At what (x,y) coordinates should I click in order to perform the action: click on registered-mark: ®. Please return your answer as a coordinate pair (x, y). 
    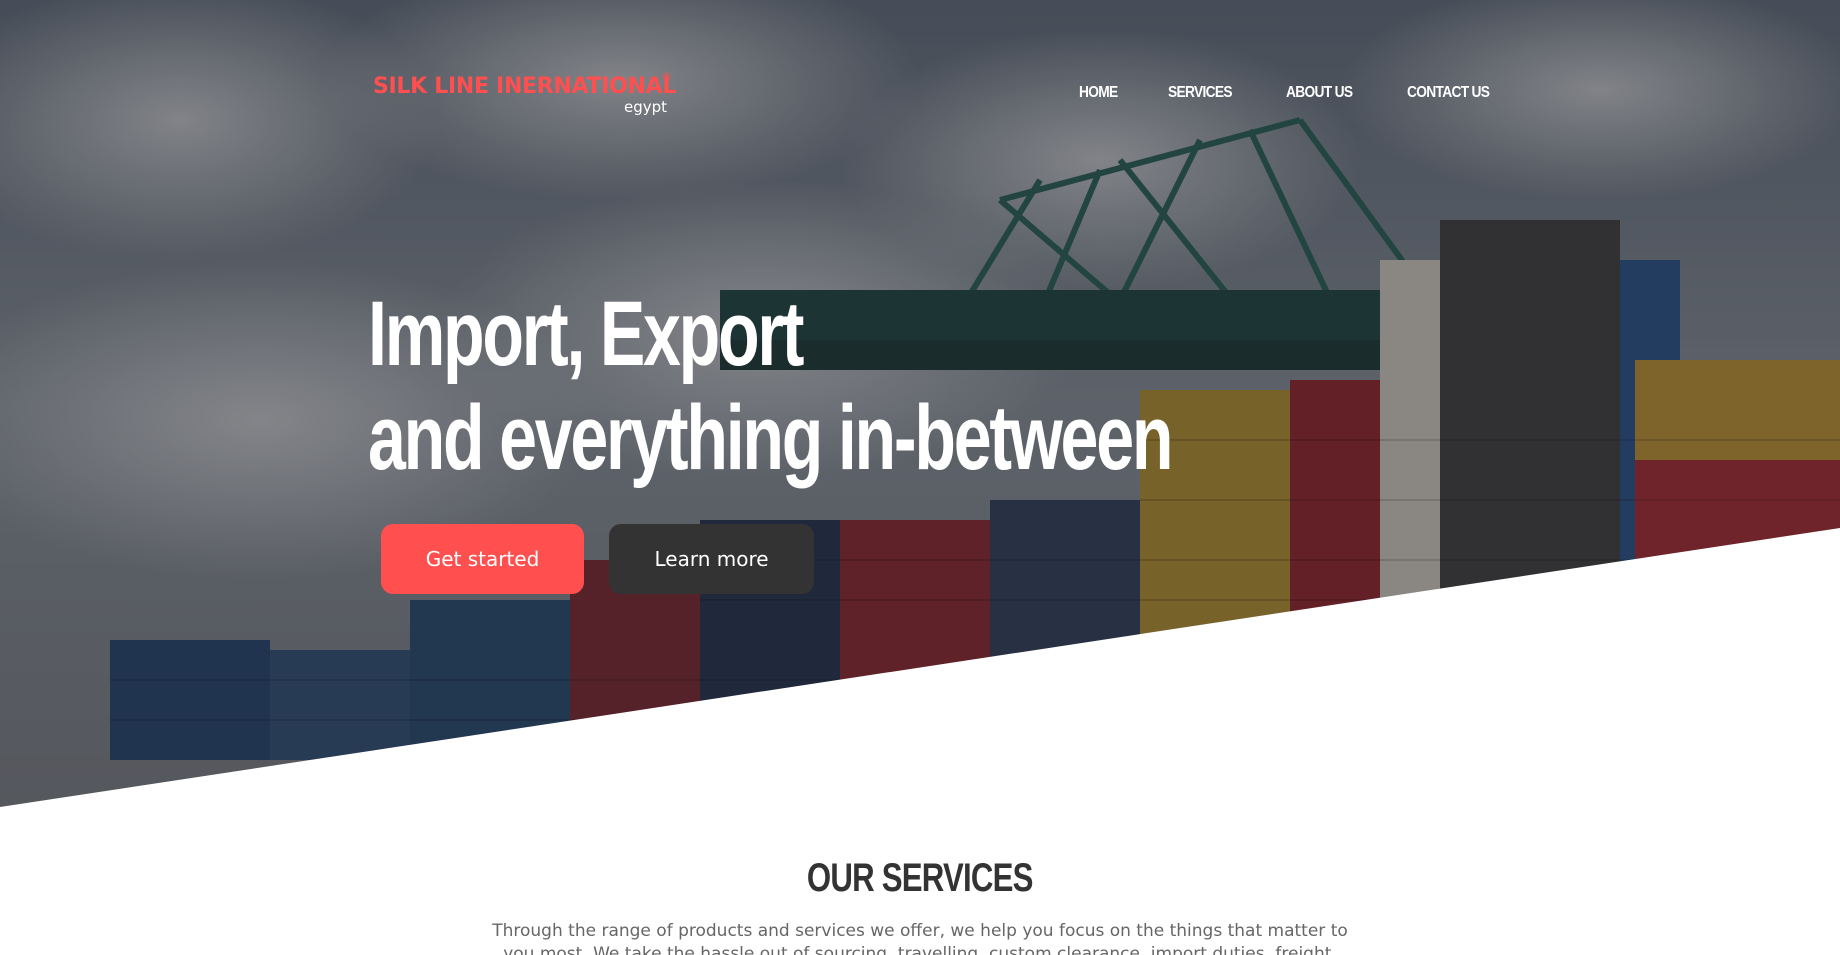
    Looking at the image, I should click on (666, 76).